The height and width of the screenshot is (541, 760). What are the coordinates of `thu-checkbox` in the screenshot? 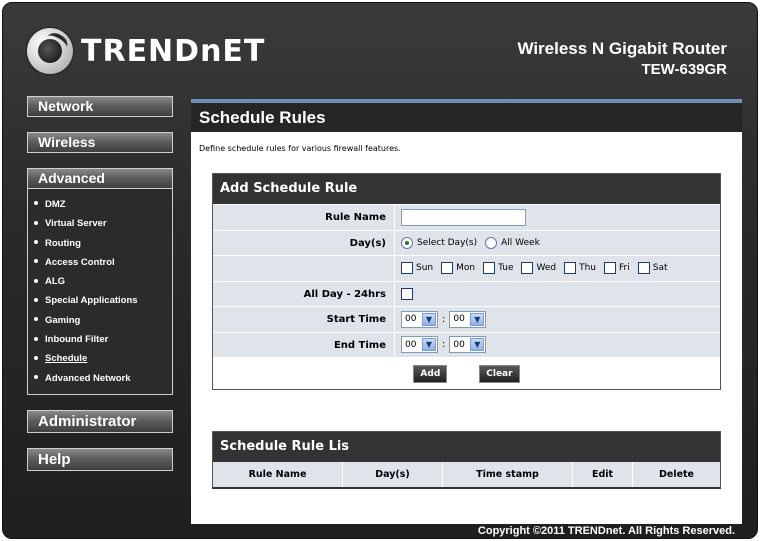 It's located at (570, 268).